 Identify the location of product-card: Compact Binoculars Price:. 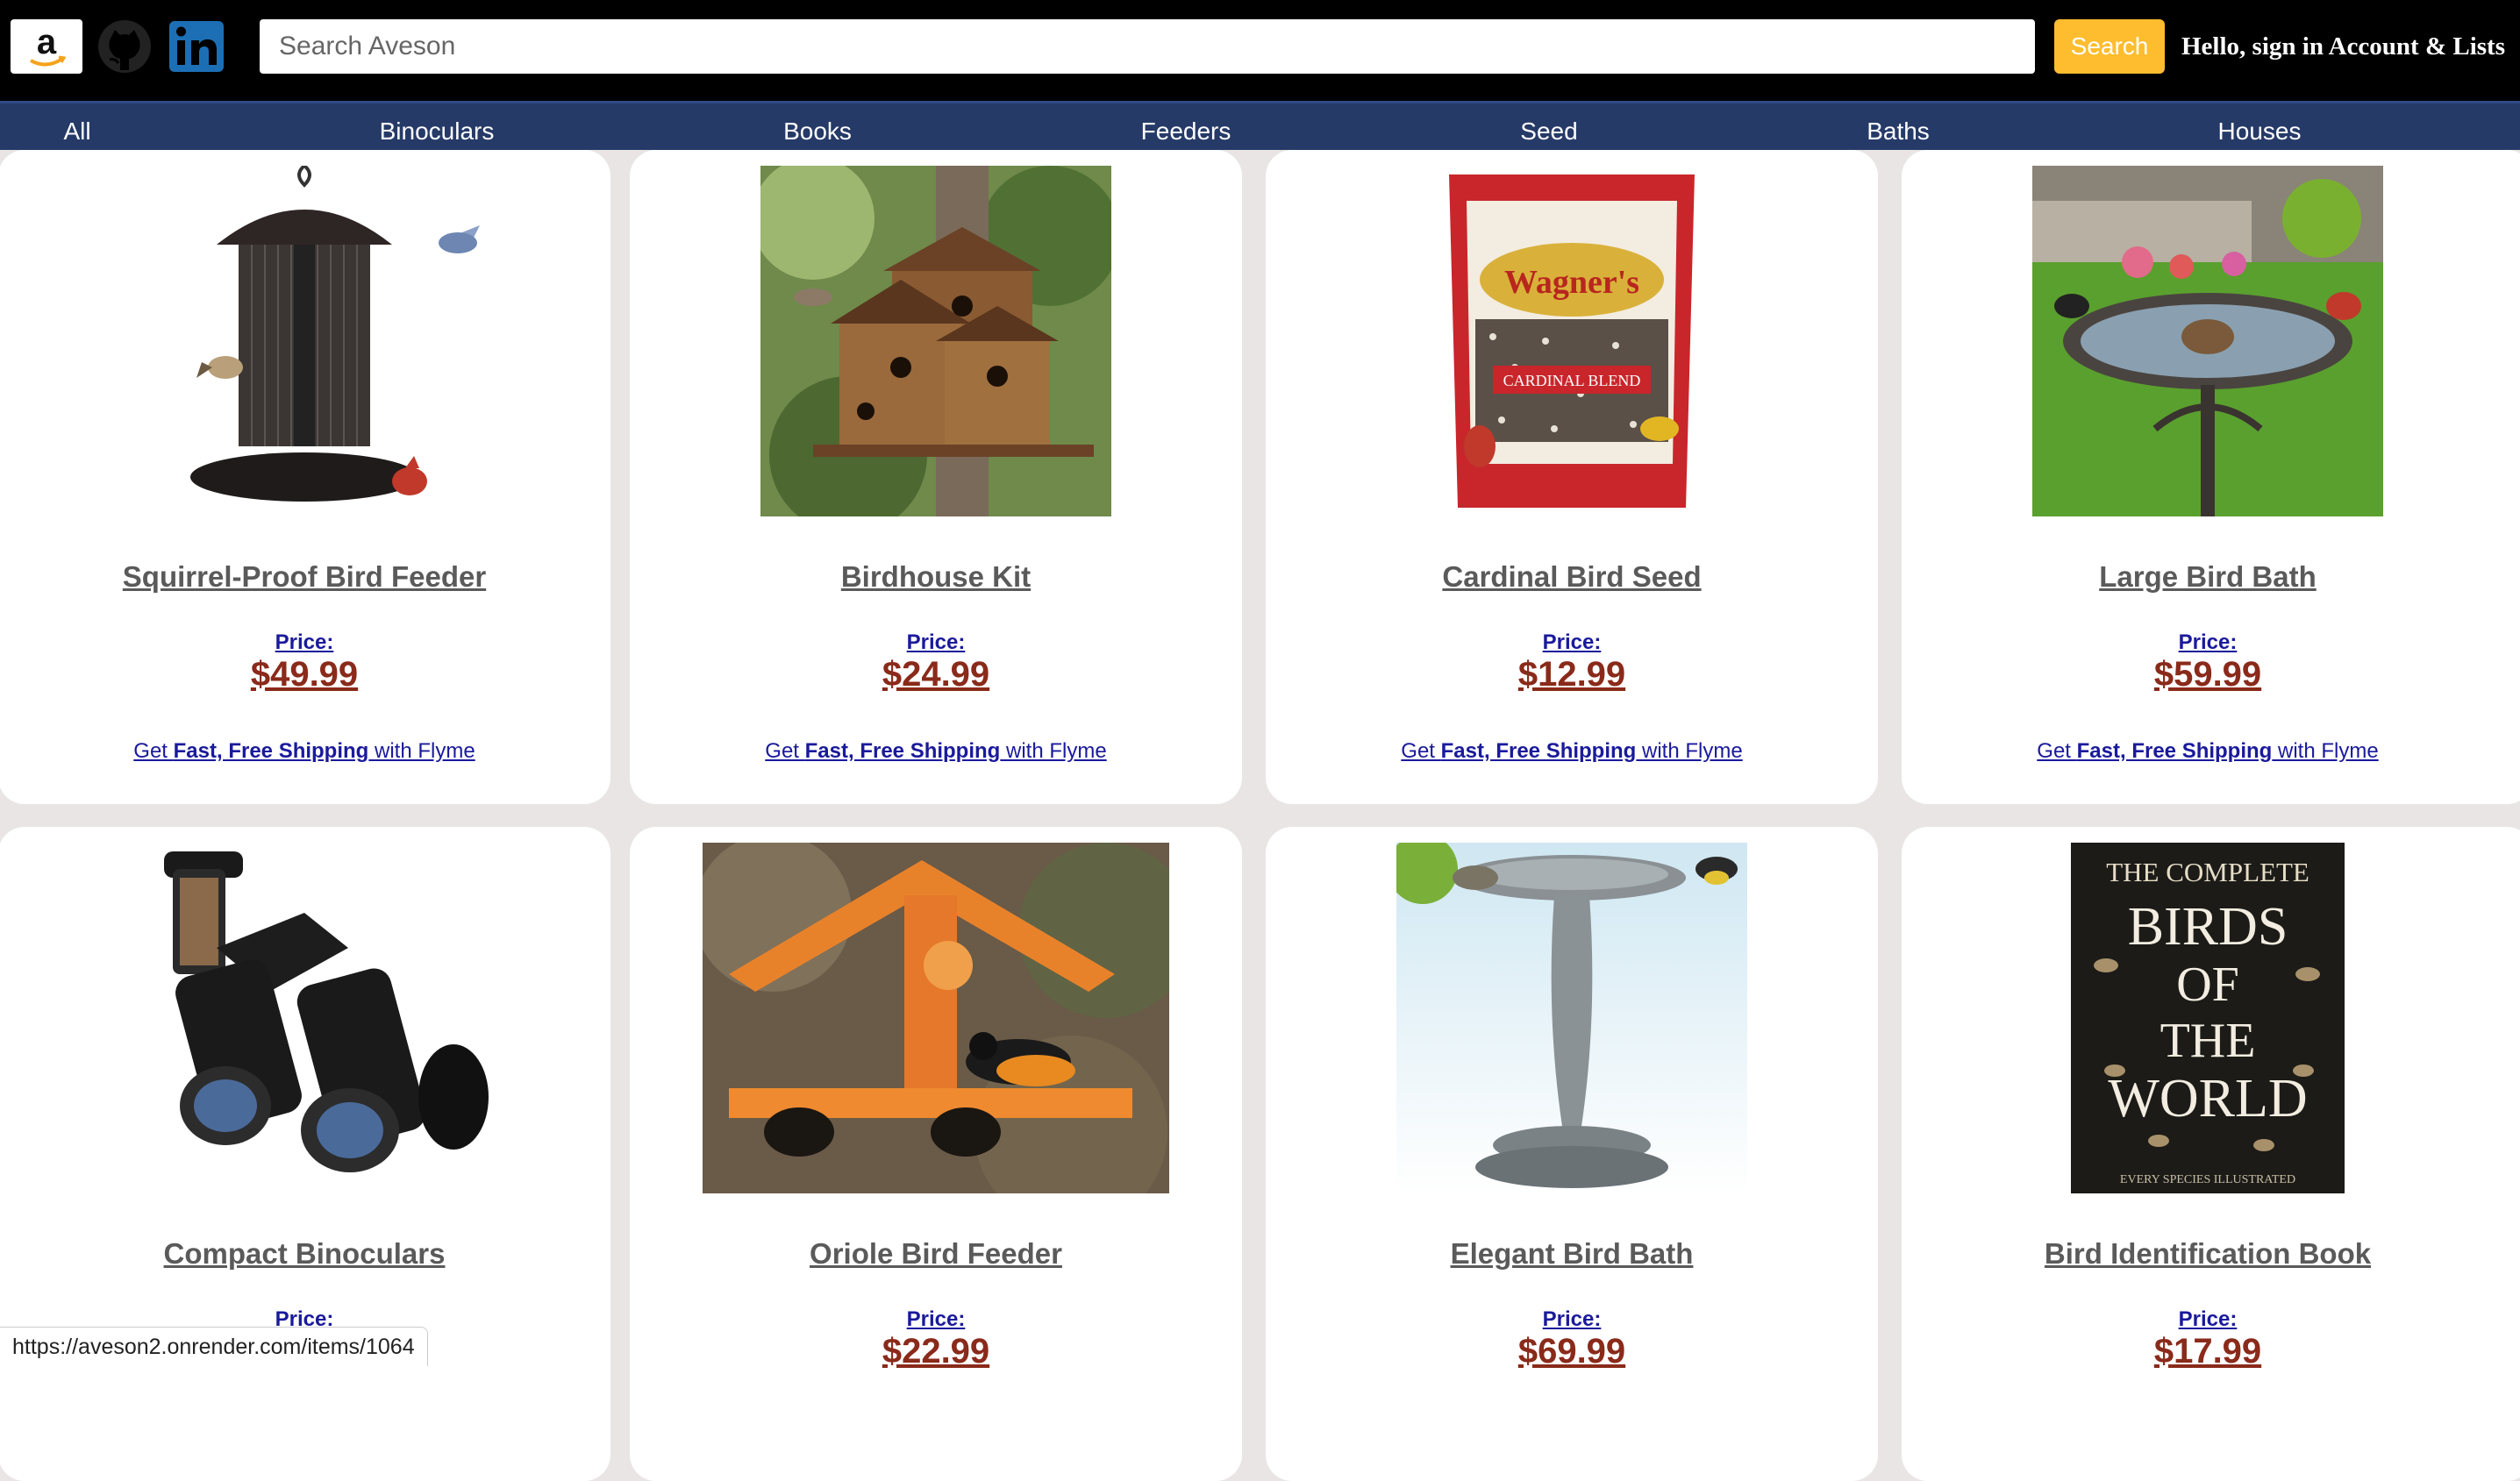
(305, 1154).